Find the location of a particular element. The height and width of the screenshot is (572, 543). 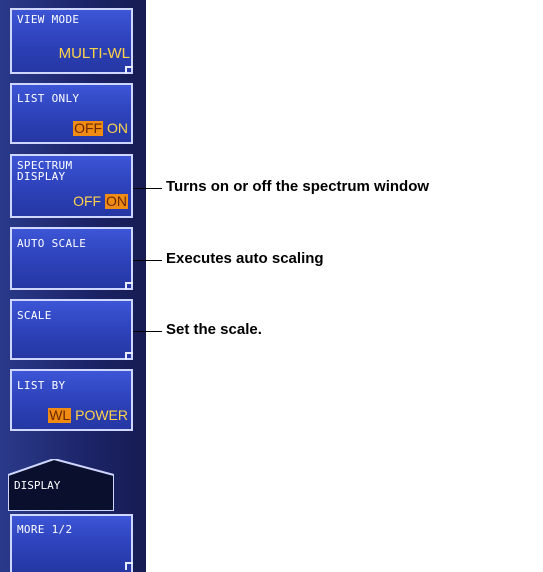

view-mode-value: MULTI-WL is located at coordinates (94, 53).